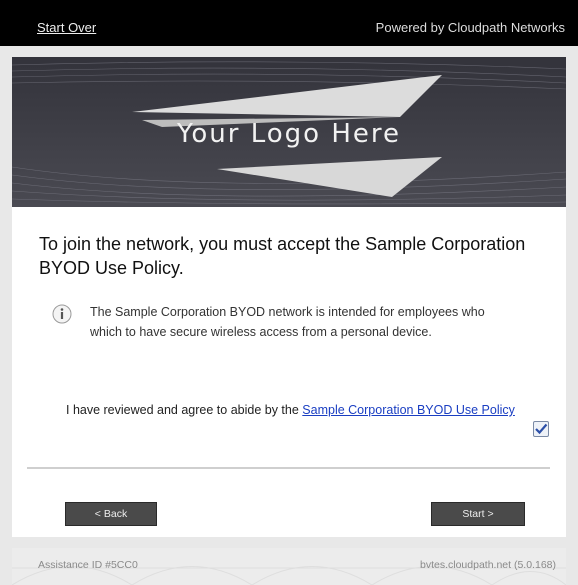  Describe the element at coordinates (66, 27) in the screenshot. I see `start-over-link: Start Over` at that location.